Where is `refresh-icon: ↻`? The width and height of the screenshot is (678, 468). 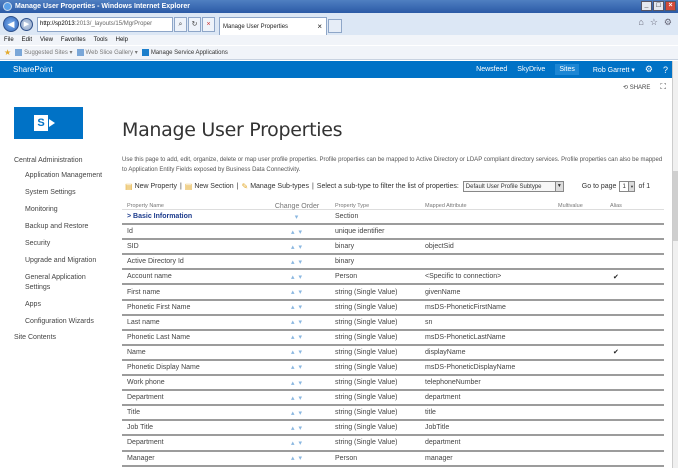 refresh-icon: ↻ is located at coordinates (194, 24).